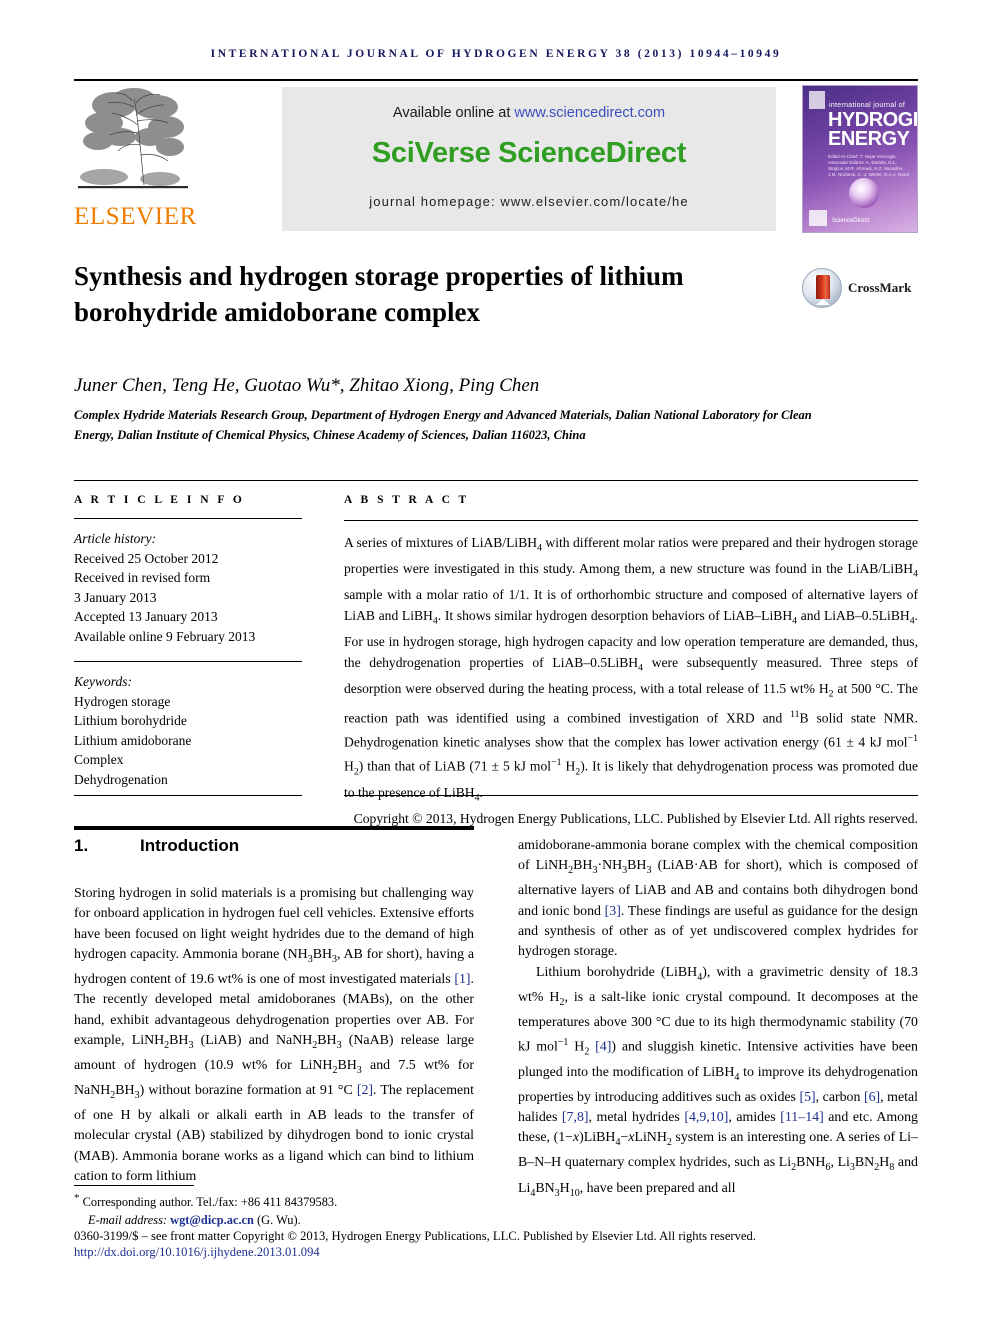 This screenshot has height=1323, width=992. Describe the element at coordinates (807, 1097) in the screenshot. I see `reference-link: [5]` at that location.